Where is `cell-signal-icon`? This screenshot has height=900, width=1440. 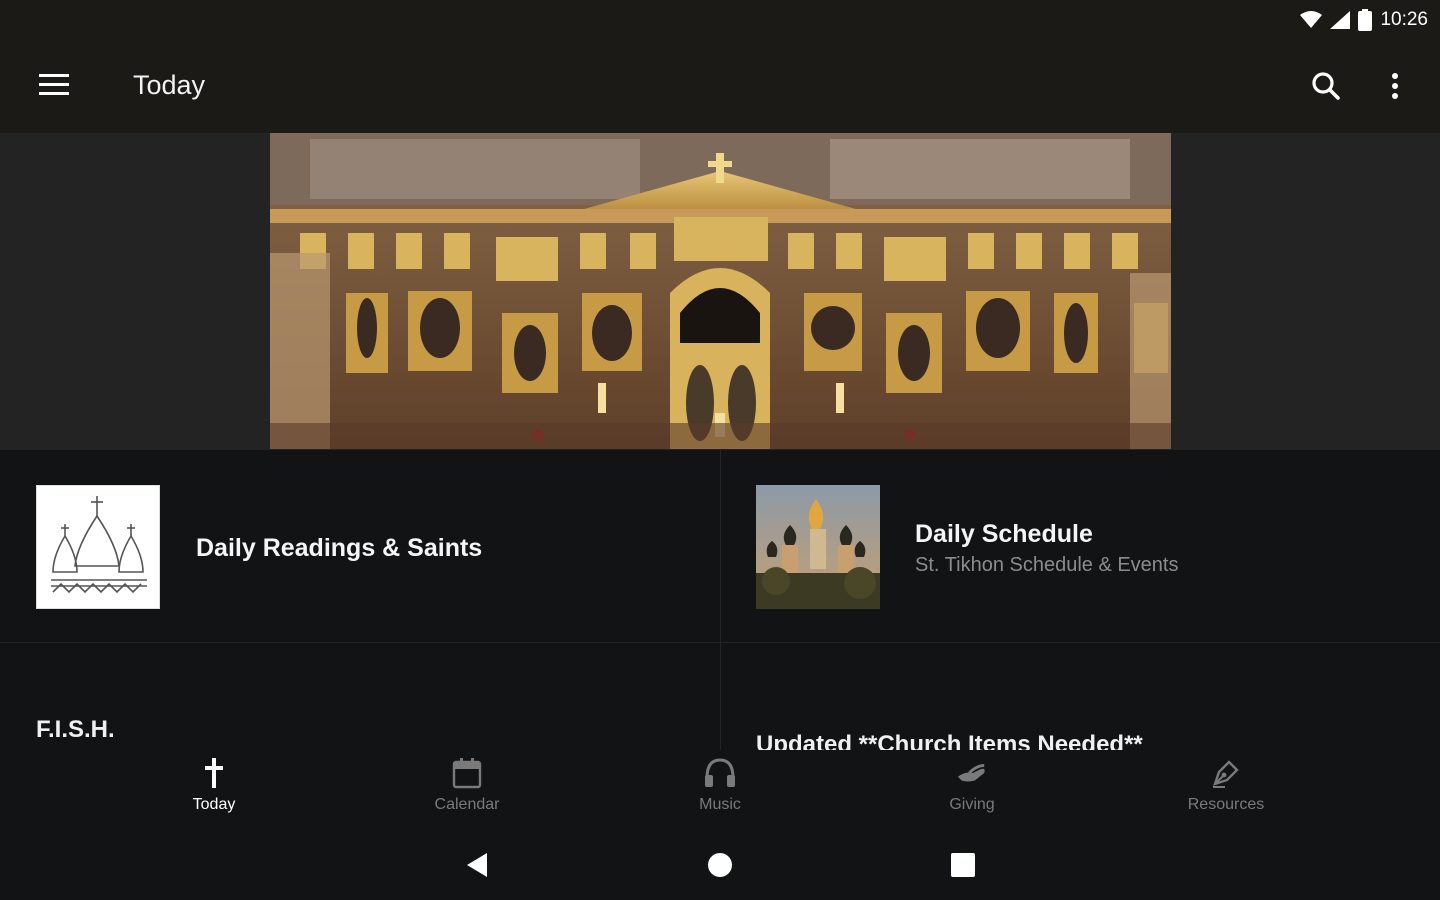
cell-signal-icon is located at coordinates (1340, 20).